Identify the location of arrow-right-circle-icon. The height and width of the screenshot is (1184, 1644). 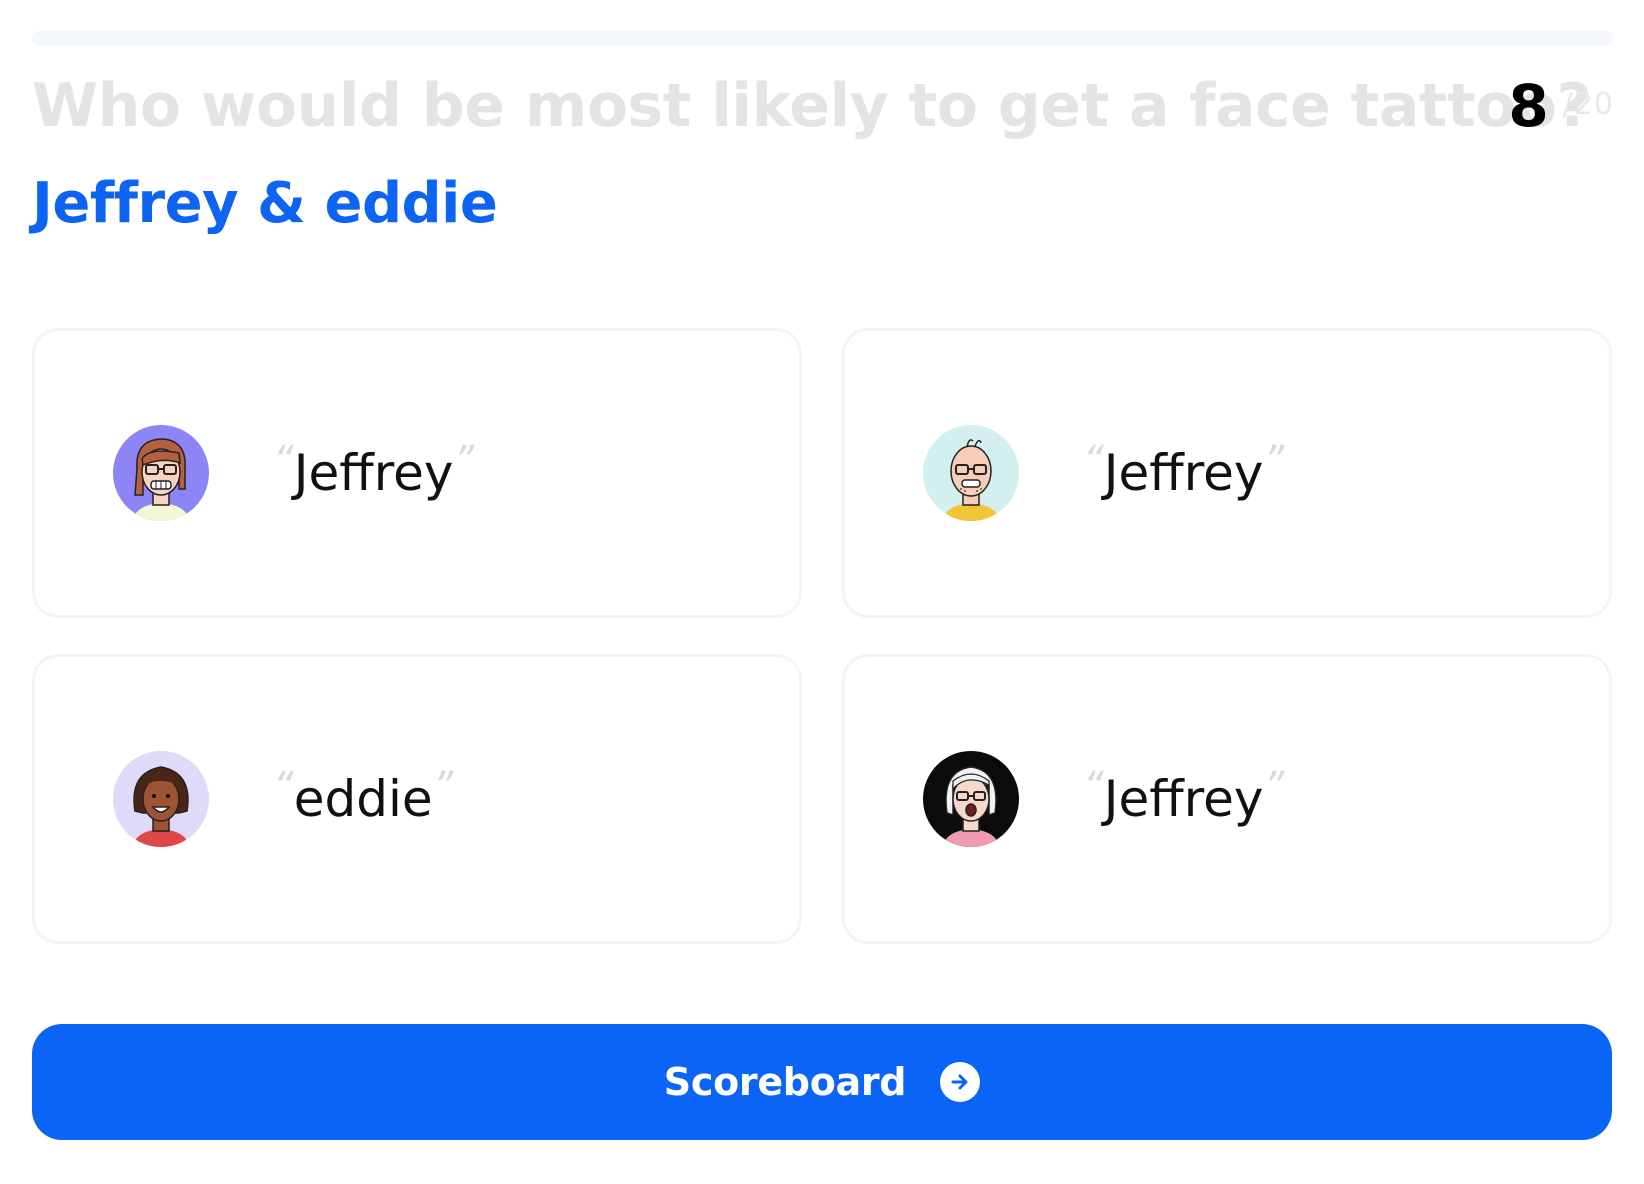
(960, 1082).